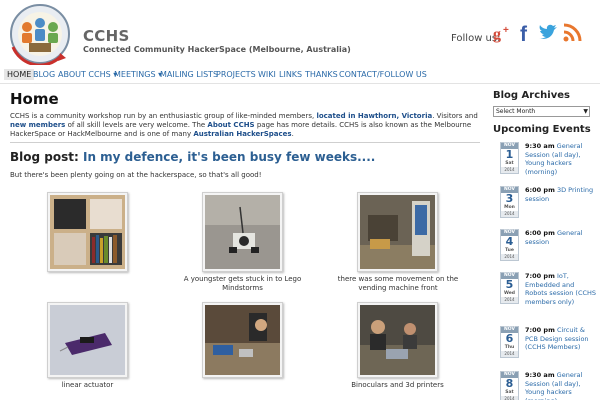 This screenshot has height=400, width=600. I want to click on events-heading: Upcoming Events, so click(542, 129).